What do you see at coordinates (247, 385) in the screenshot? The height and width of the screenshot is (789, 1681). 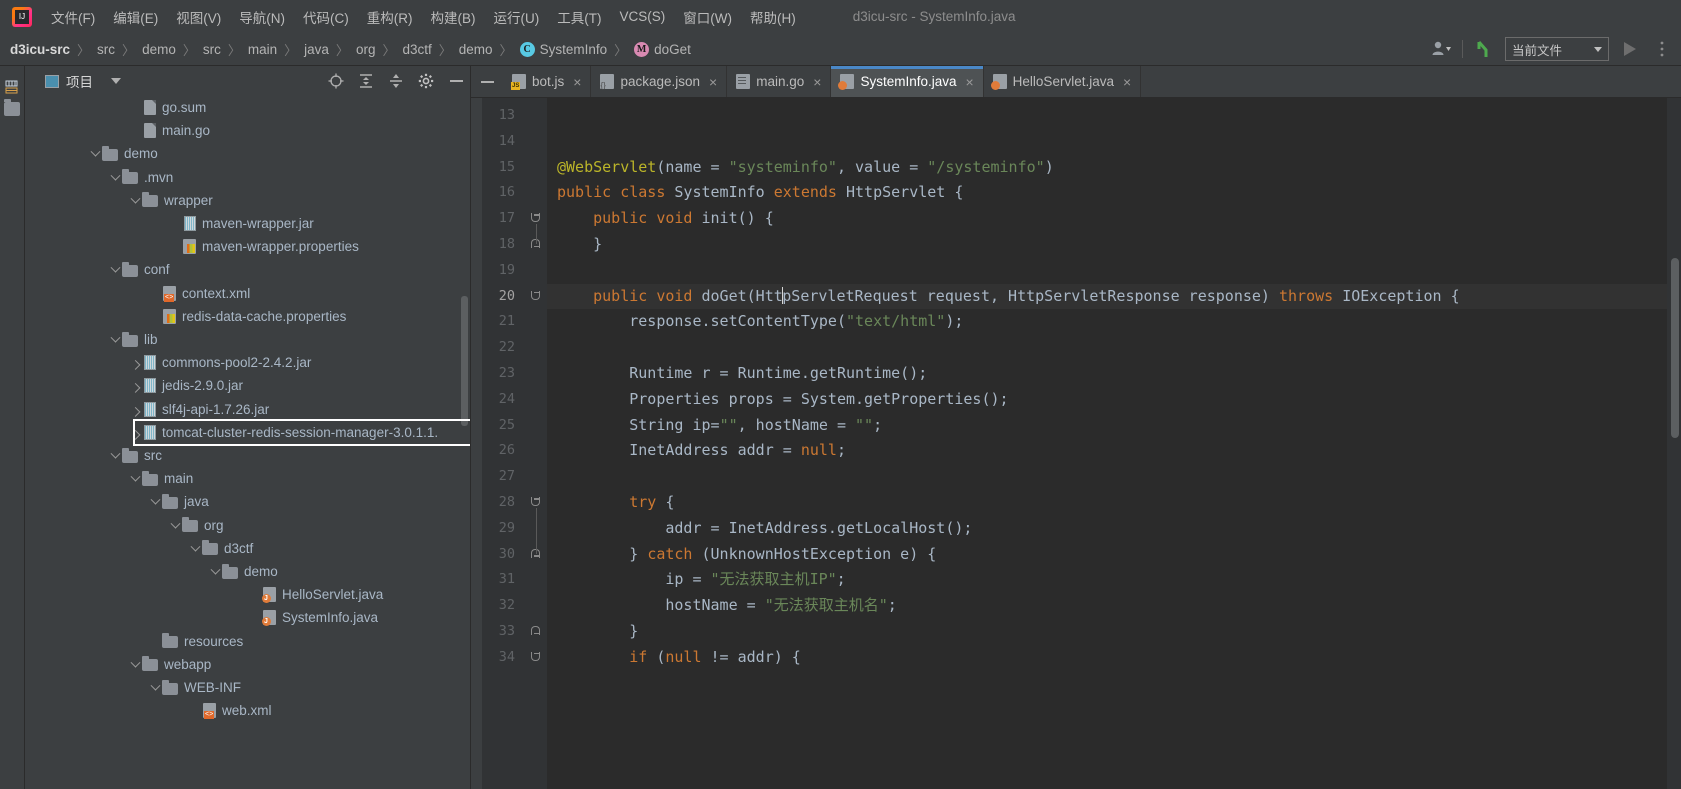 I see `tree-item-jedis-jar: jedis-2.9.0.jar` at bounding box center [247, 385].